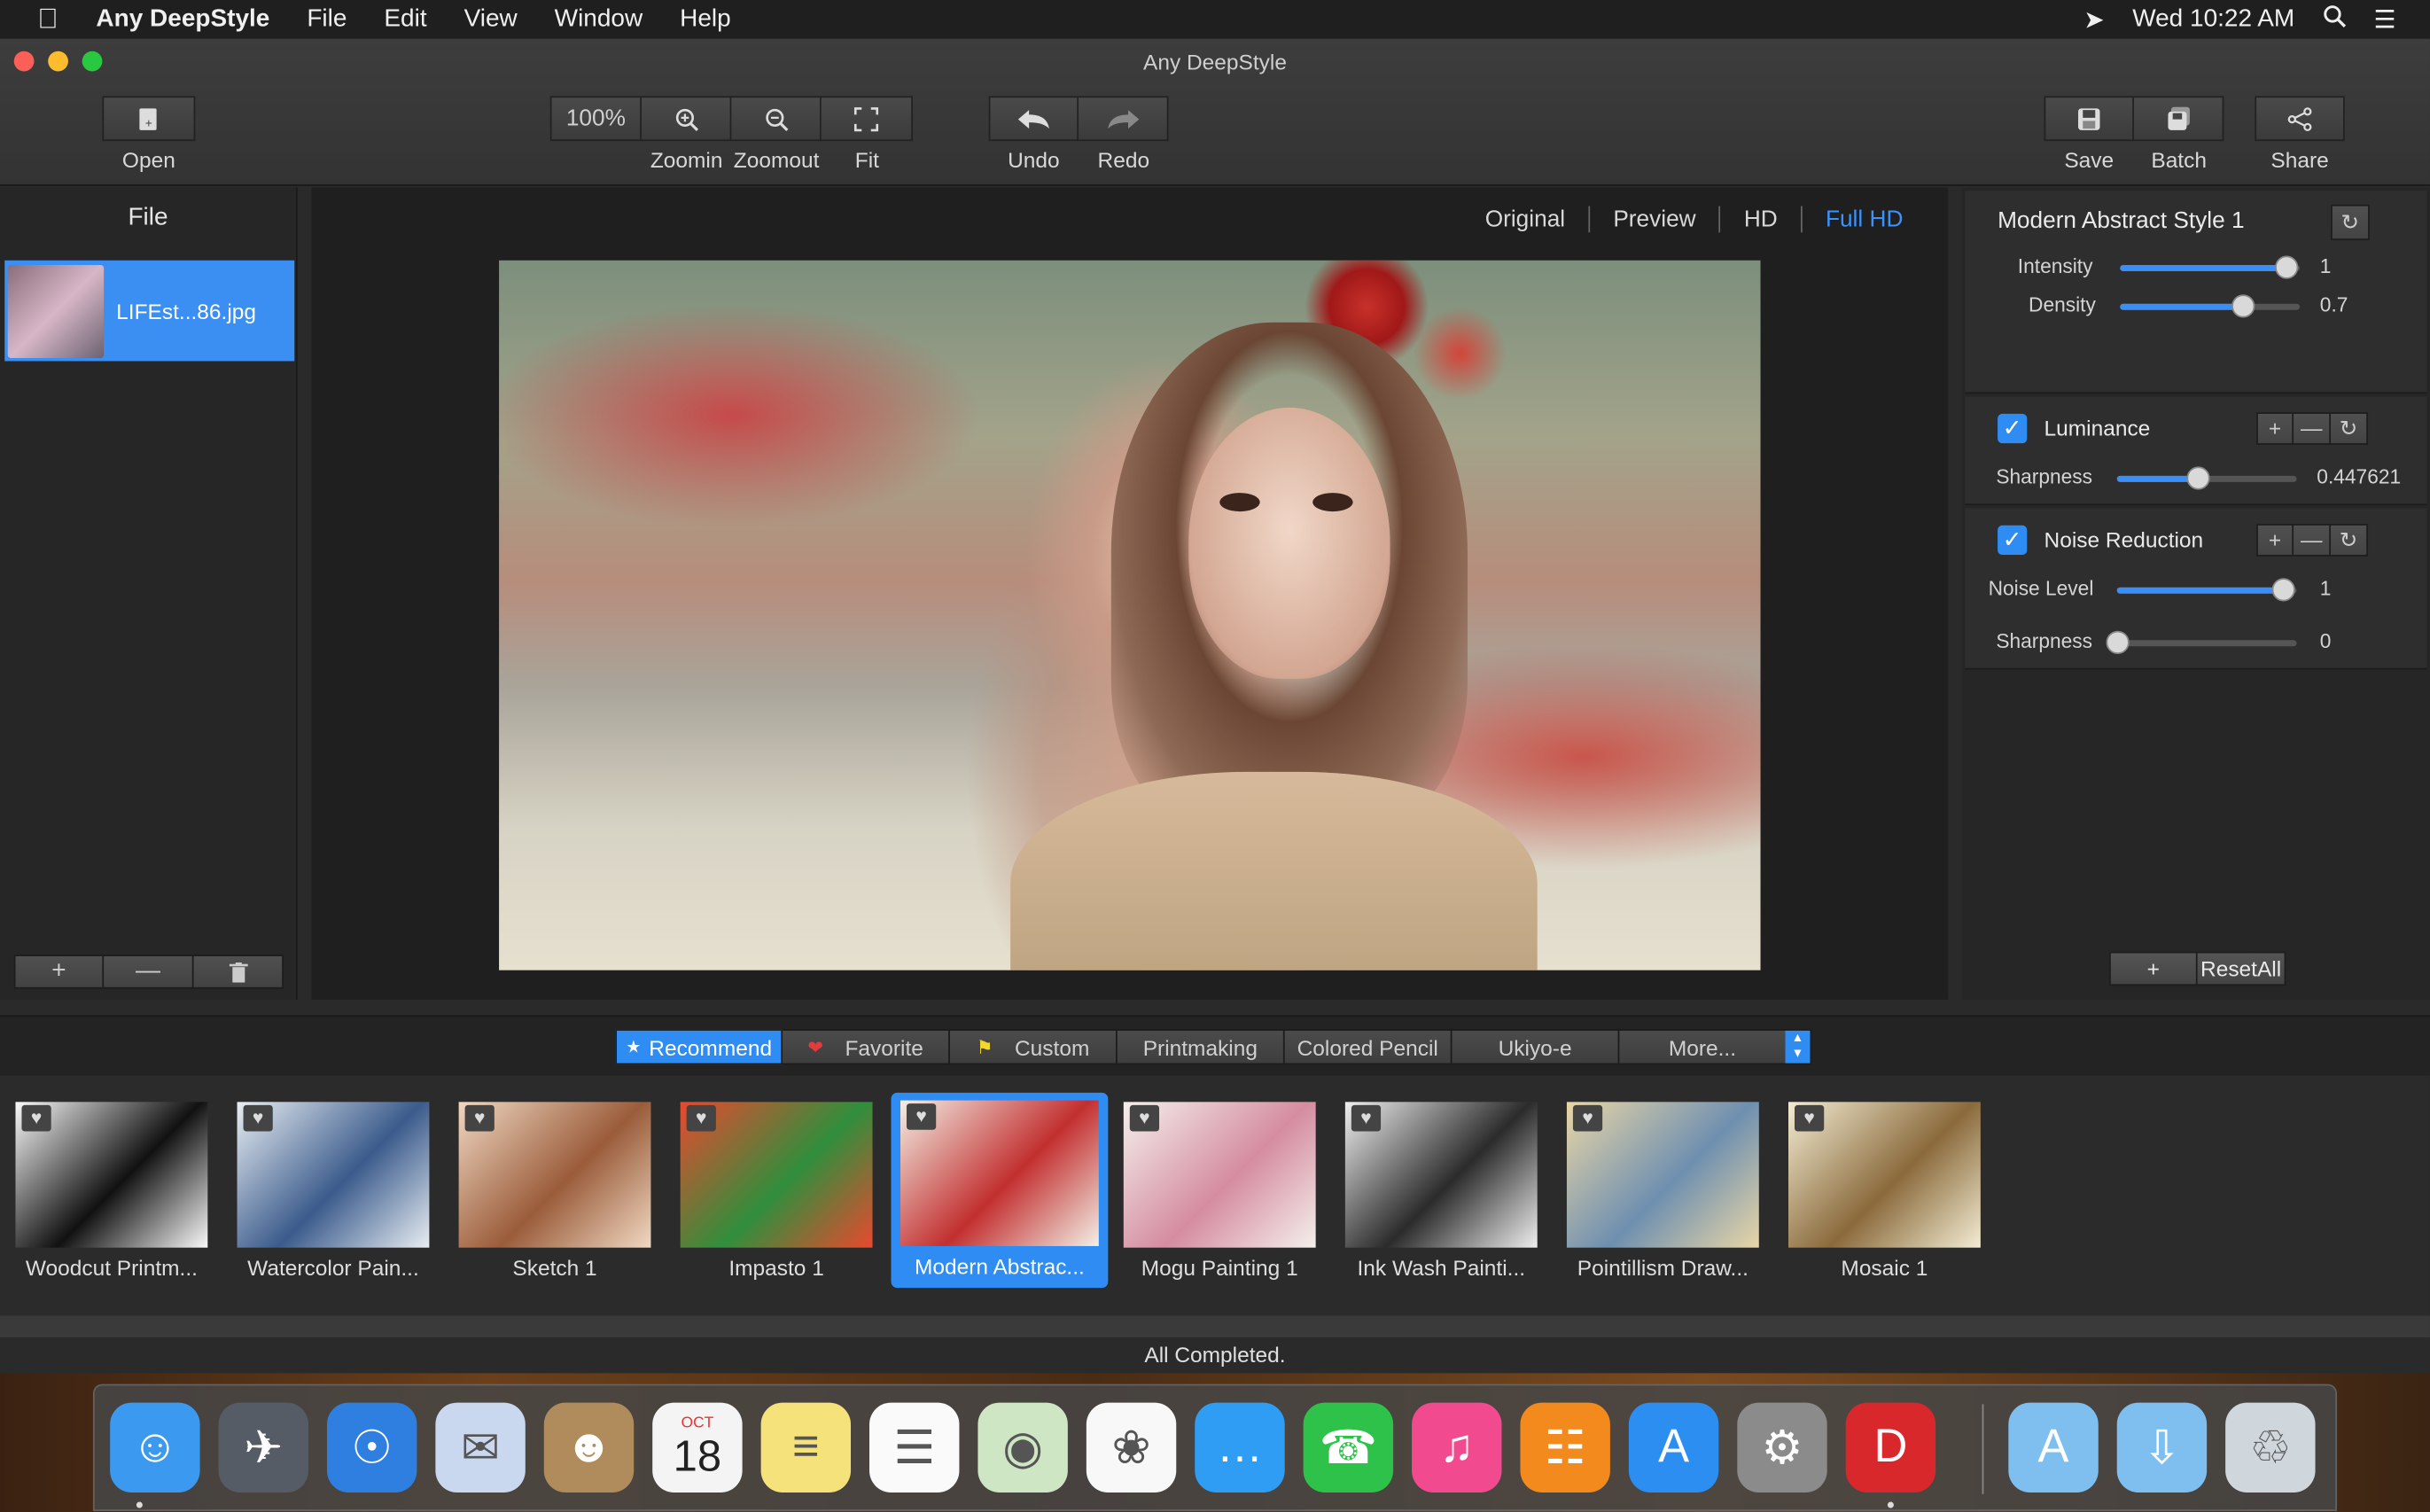 Image resolution: width=2430 pixels, height=1512 pixels. What do you see at coordinates (1798, 1047) in the screenshot?
I see `dropdown-arrows-icon: ▲ ▼` at bounding box center [1798, 1047].